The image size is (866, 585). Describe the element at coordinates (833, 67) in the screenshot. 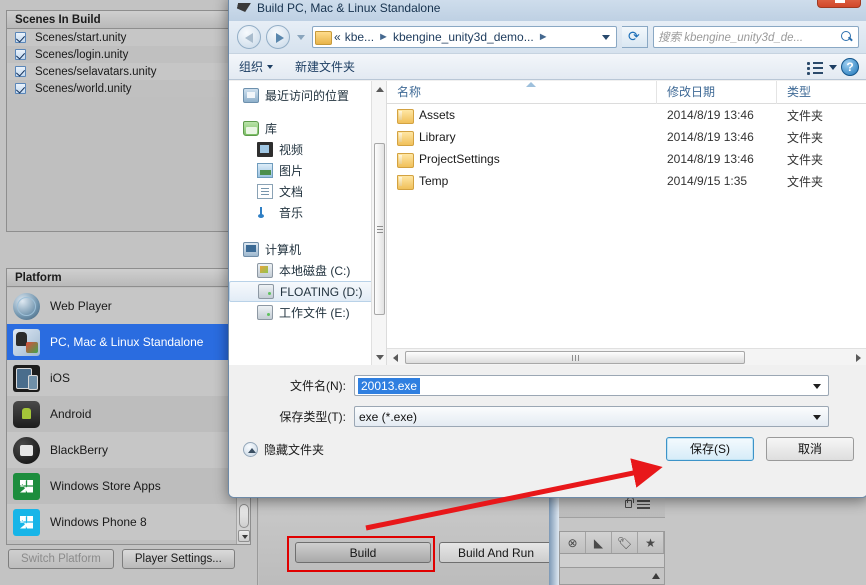

I see `view-mode-chevron-icon` at that location.